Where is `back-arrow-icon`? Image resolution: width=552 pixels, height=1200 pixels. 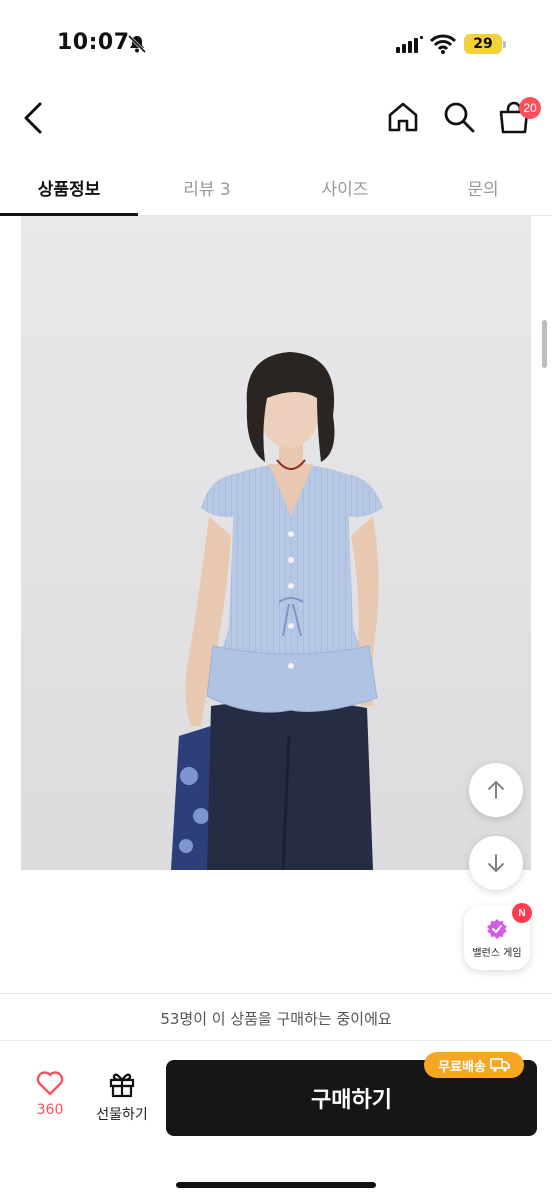
back-arrow-icon is located at coordinates (34, 118).